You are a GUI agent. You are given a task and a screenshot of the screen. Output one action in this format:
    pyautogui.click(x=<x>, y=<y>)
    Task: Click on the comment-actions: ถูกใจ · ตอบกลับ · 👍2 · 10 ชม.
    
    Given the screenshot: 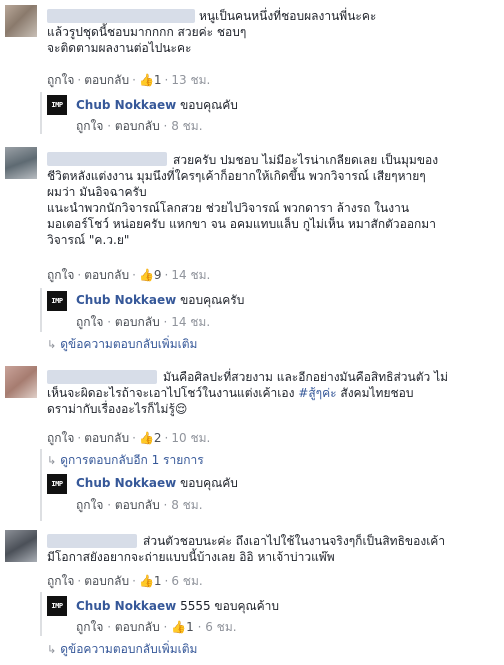 What is the action you would take?
    pyautogui.click(x=129, y=438)
    